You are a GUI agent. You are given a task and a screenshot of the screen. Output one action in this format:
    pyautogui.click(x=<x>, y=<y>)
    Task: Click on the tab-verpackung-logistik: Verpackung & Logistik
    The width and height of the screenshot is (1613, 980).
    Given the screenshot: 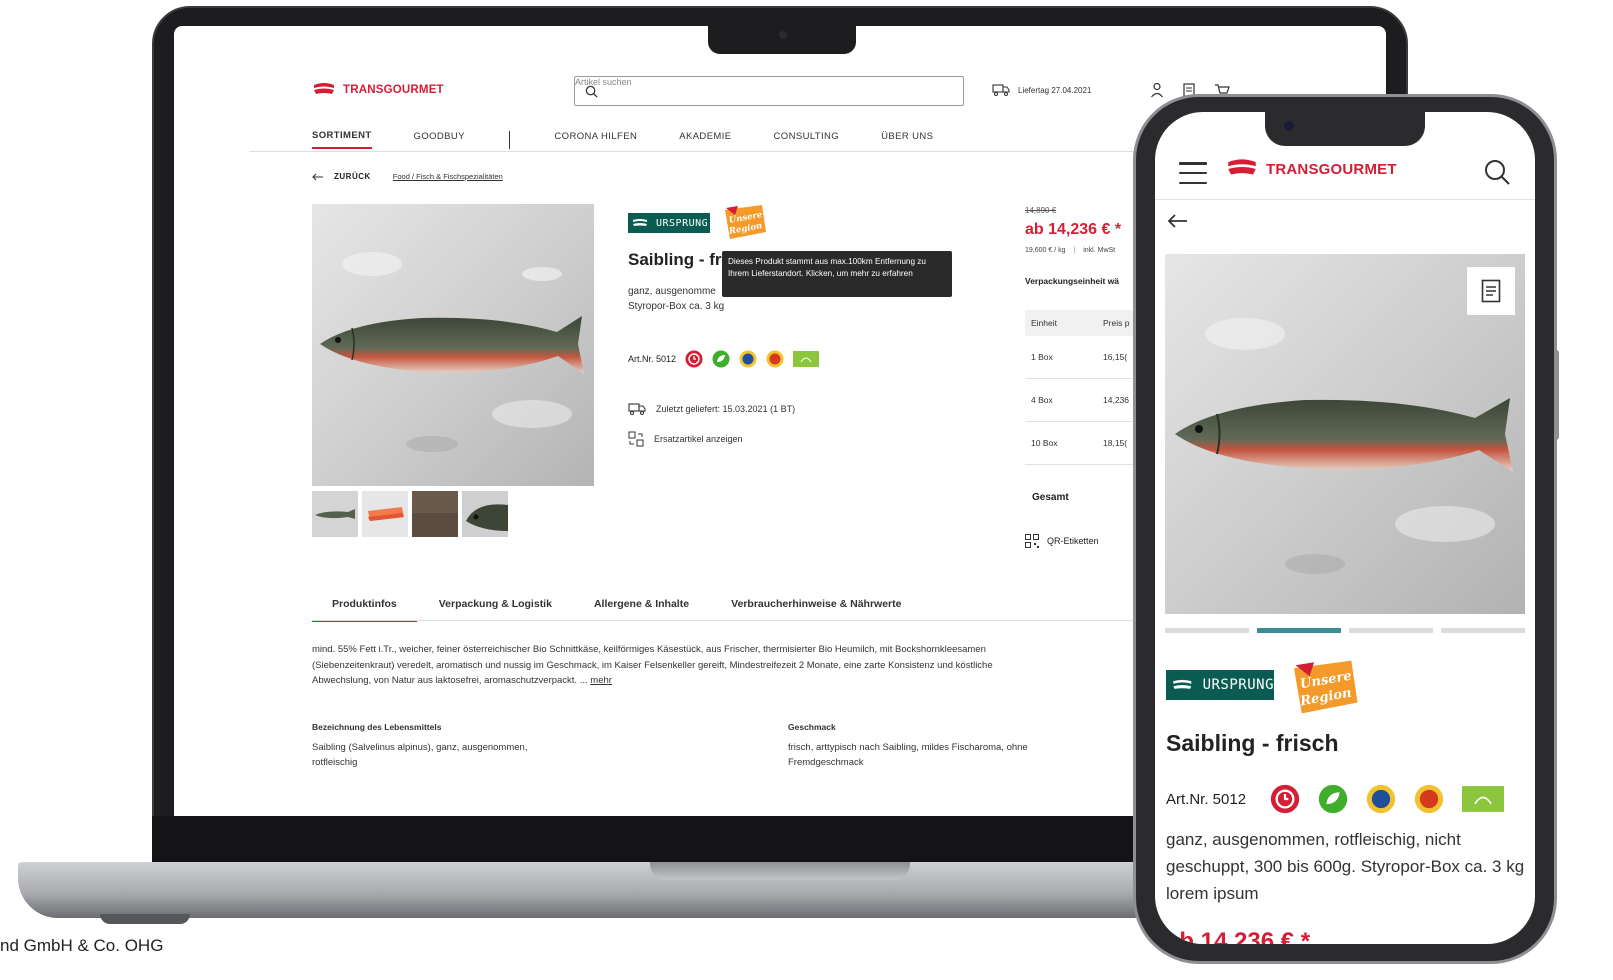 What is the action you would take?
    pyautogui.click(x=495, y=609)
    